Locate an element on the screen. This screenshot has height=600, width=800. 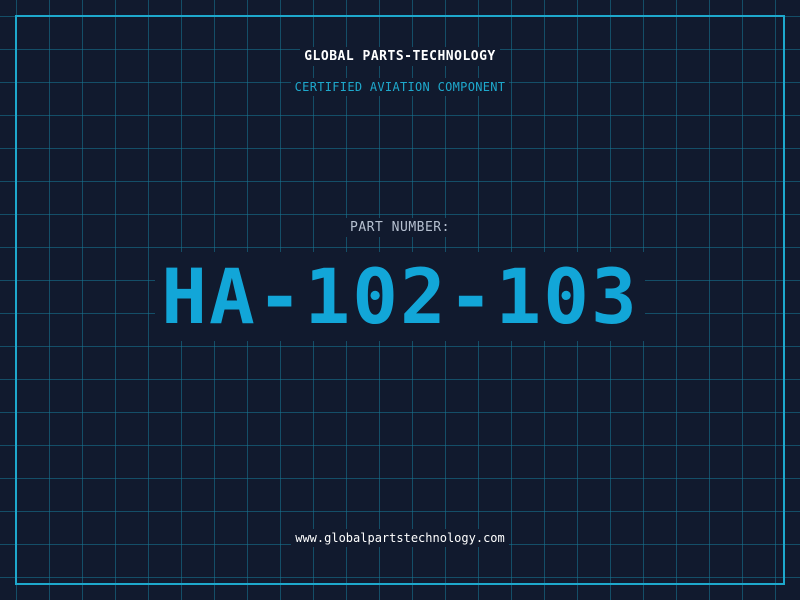
part-number-value-text: HA-102-103 is located at coordinates (400, 296).